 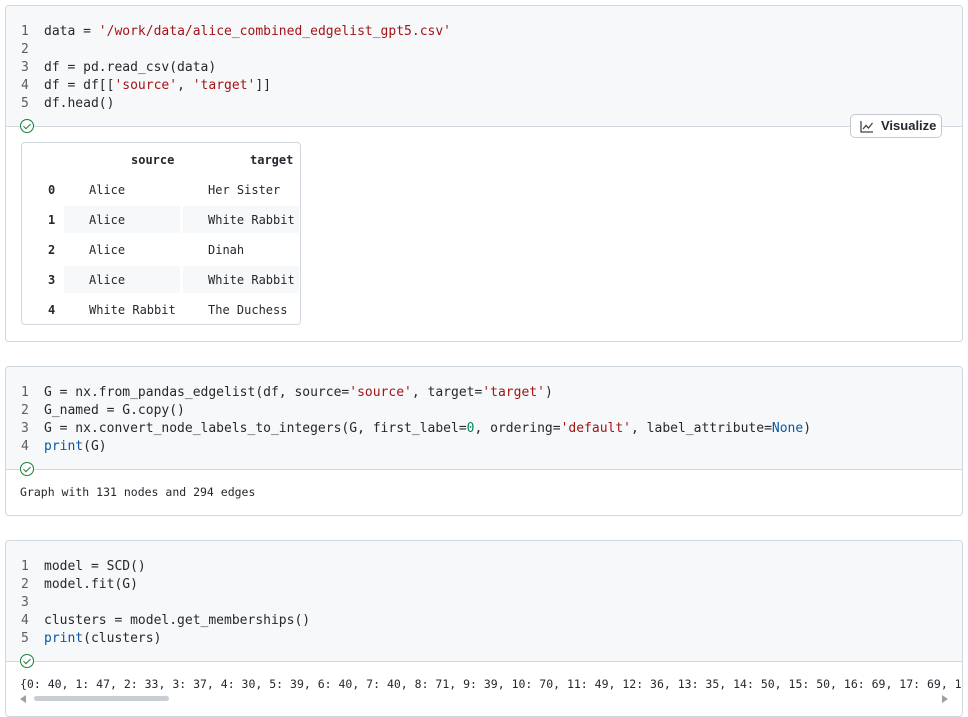 What do you see at coordinates (52, 250) in the screenshot?
I see `row-index: 2` at bounding box center [52, 250].